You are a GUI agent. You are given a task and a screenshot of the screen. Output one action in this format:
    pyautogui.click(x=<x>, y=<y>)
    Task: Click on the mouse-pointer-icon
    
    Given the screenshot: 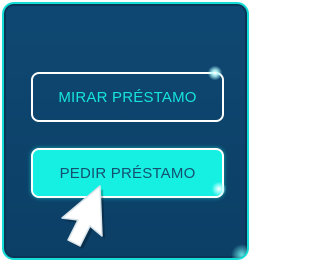 What is the action you would take?
    pyautogui.click(x=83, y=217)
    